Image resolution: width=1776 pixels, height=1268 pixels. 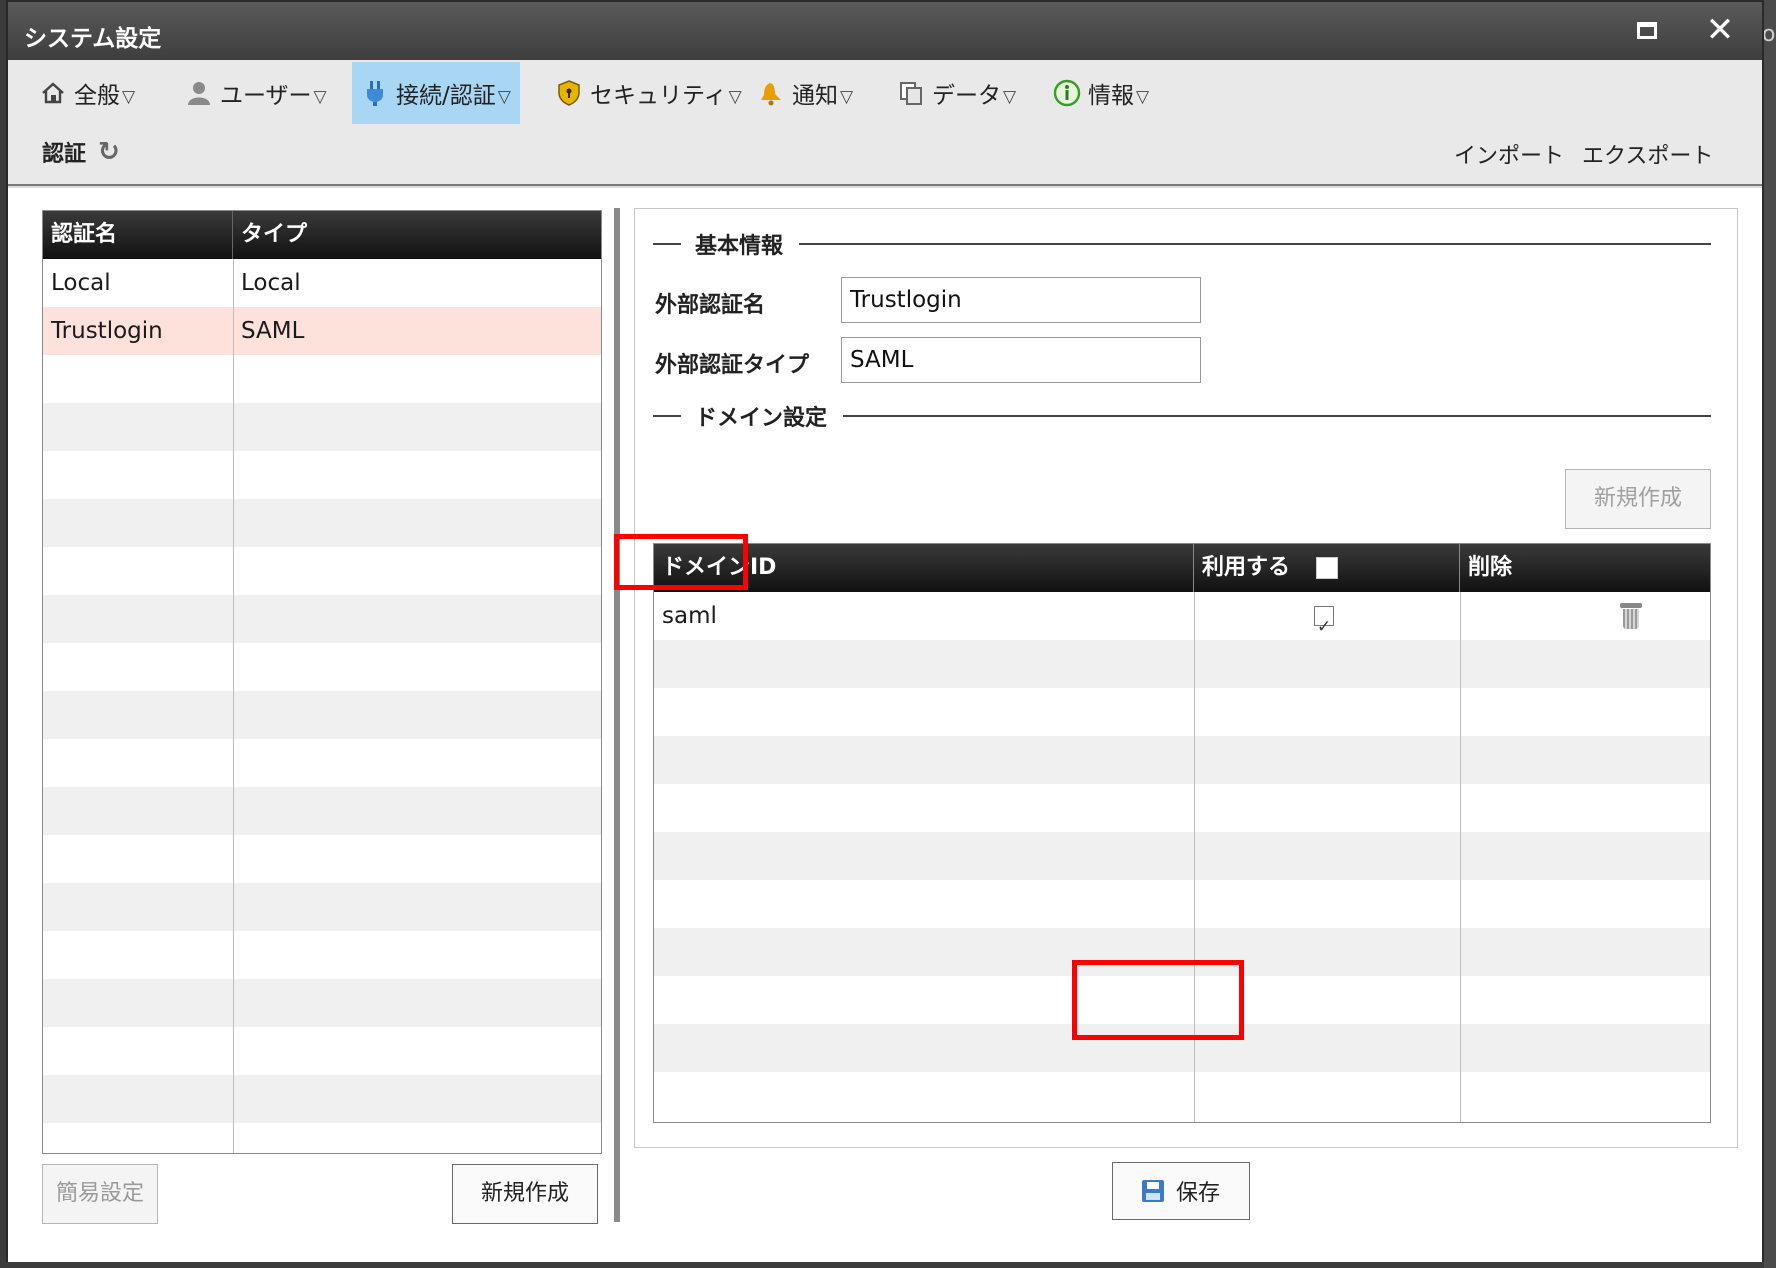 I want to click on table-row: saml, so click(x=1182, y=621).